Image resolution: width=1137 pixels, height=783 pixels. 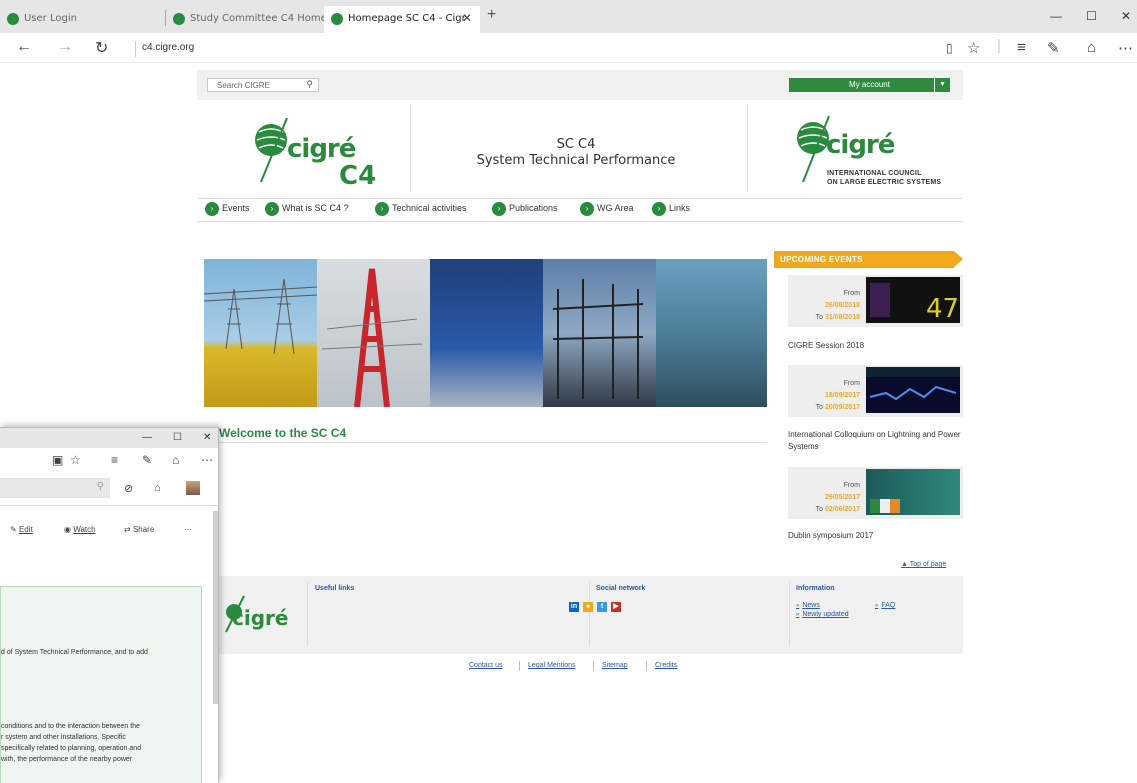 What do you see at coordinates (842, 497) in the screenshot?
I see `from-date: 29/05/2017` at bounding box center [842, 497].